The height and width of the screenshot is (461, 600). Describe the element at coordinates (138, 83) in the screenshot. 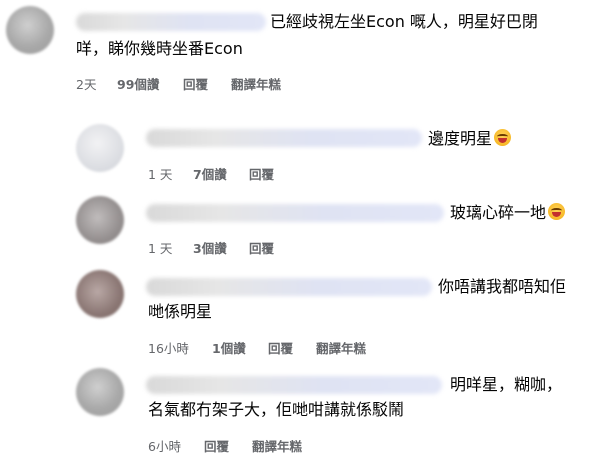

I see `like-count: 99個讚` at that location.